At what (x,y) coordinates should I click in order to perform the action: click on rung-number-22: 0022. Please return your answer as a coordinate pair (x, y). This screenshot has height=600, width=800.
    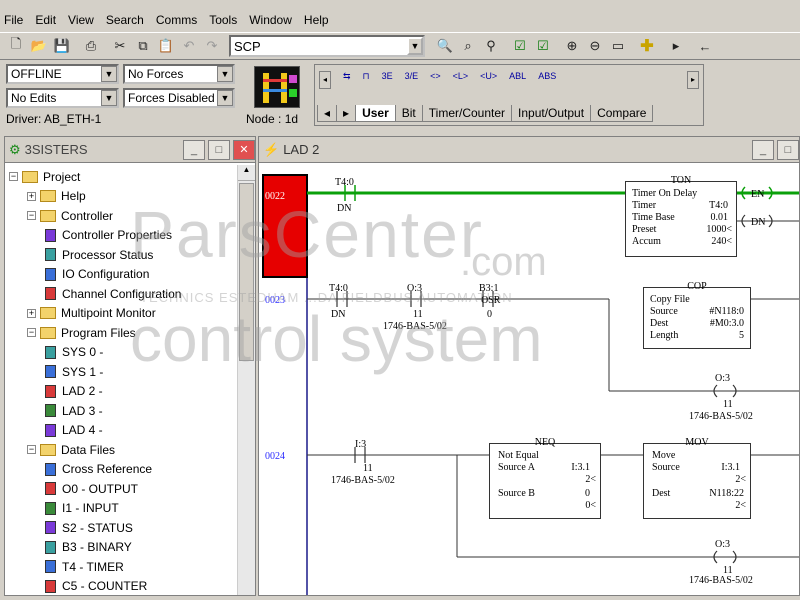
    Looking at the image, I should click on (275, 196).